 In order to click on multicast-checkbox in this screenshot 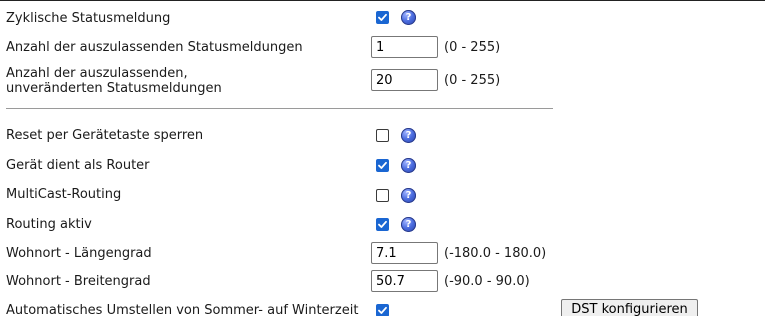, I will do `click(382, 195)`.